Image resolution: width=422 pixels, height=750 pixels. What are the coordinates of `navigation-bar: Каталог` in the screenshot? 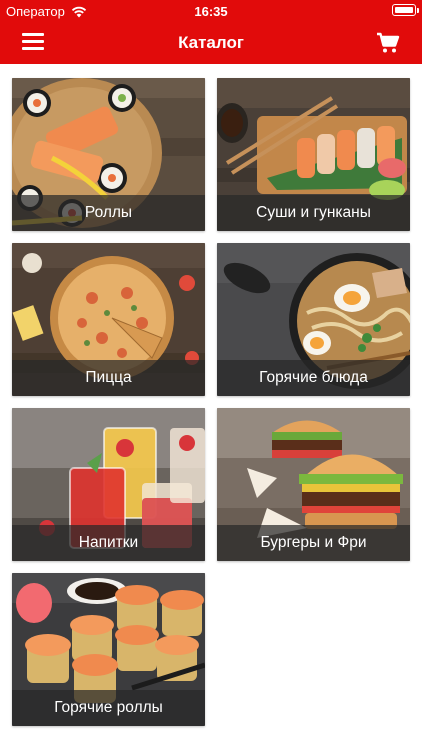 It's located at (211, 43).